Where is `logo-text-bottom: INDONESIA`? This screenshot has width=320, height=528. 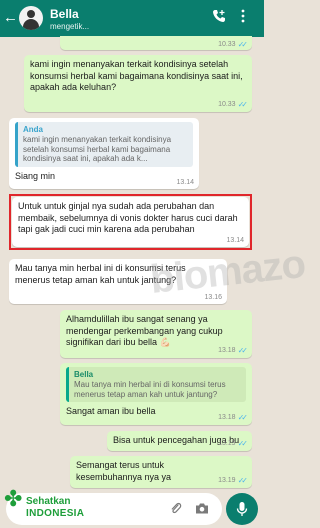 logo-text-bottom: INDONESIA is located at coordinates (55, 513).